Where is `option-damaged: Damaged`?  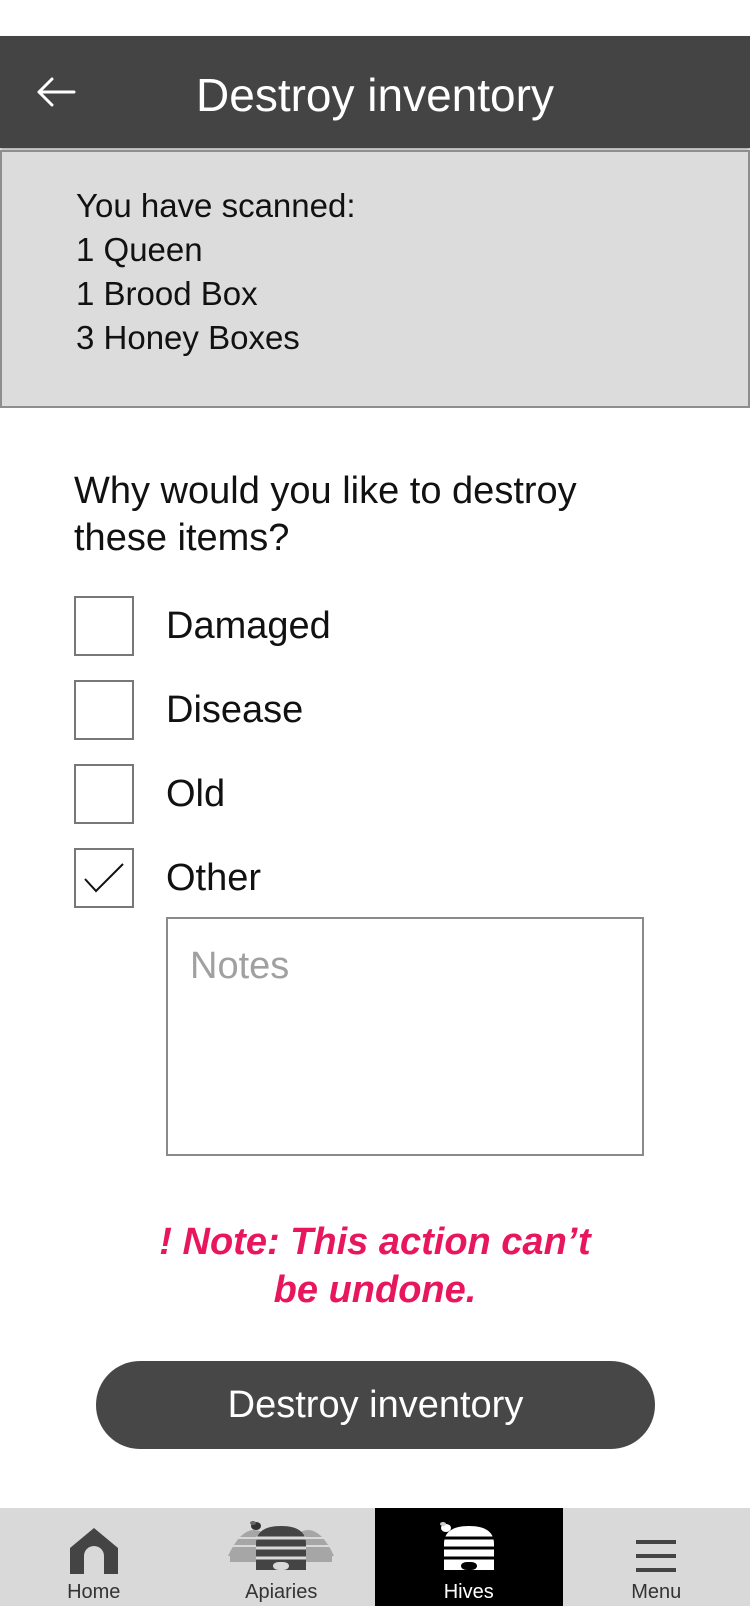 option-damaged: Damaged is located at coordinates (334, 626).